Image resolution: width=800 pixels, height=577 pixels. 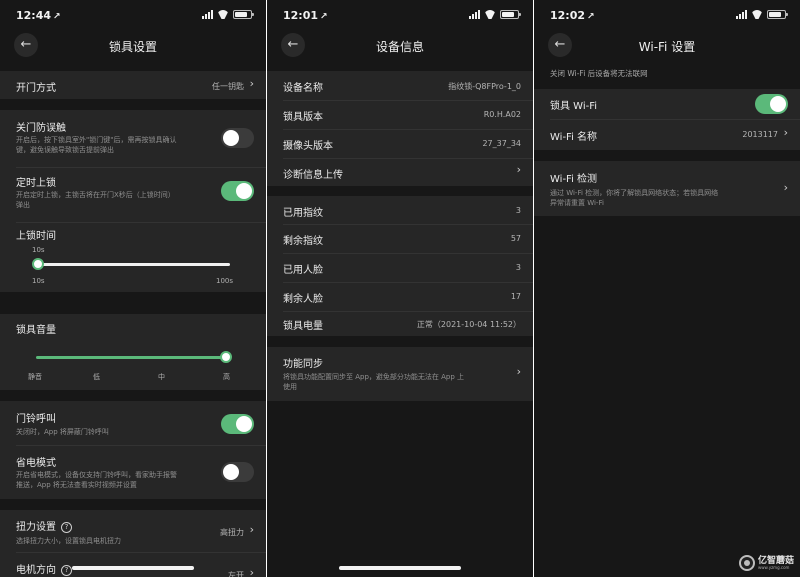 I want to click on unlock-method-row: 开门方式 任一钥匙 ›, so click(x=133, y=85).